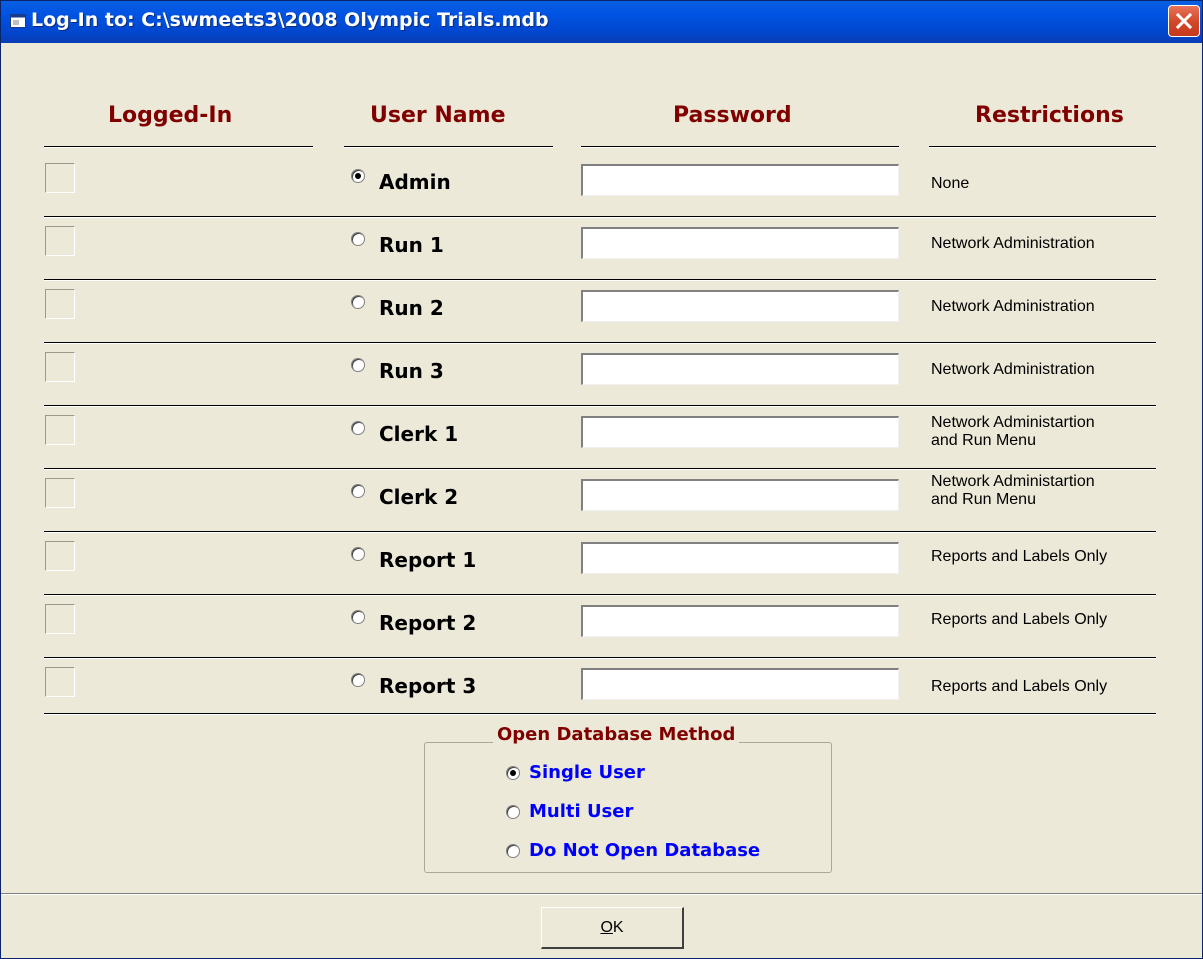  Describe the element at coordinates (411, 245) in the screenshot. I see `user-name-label: Run 1` at that location.